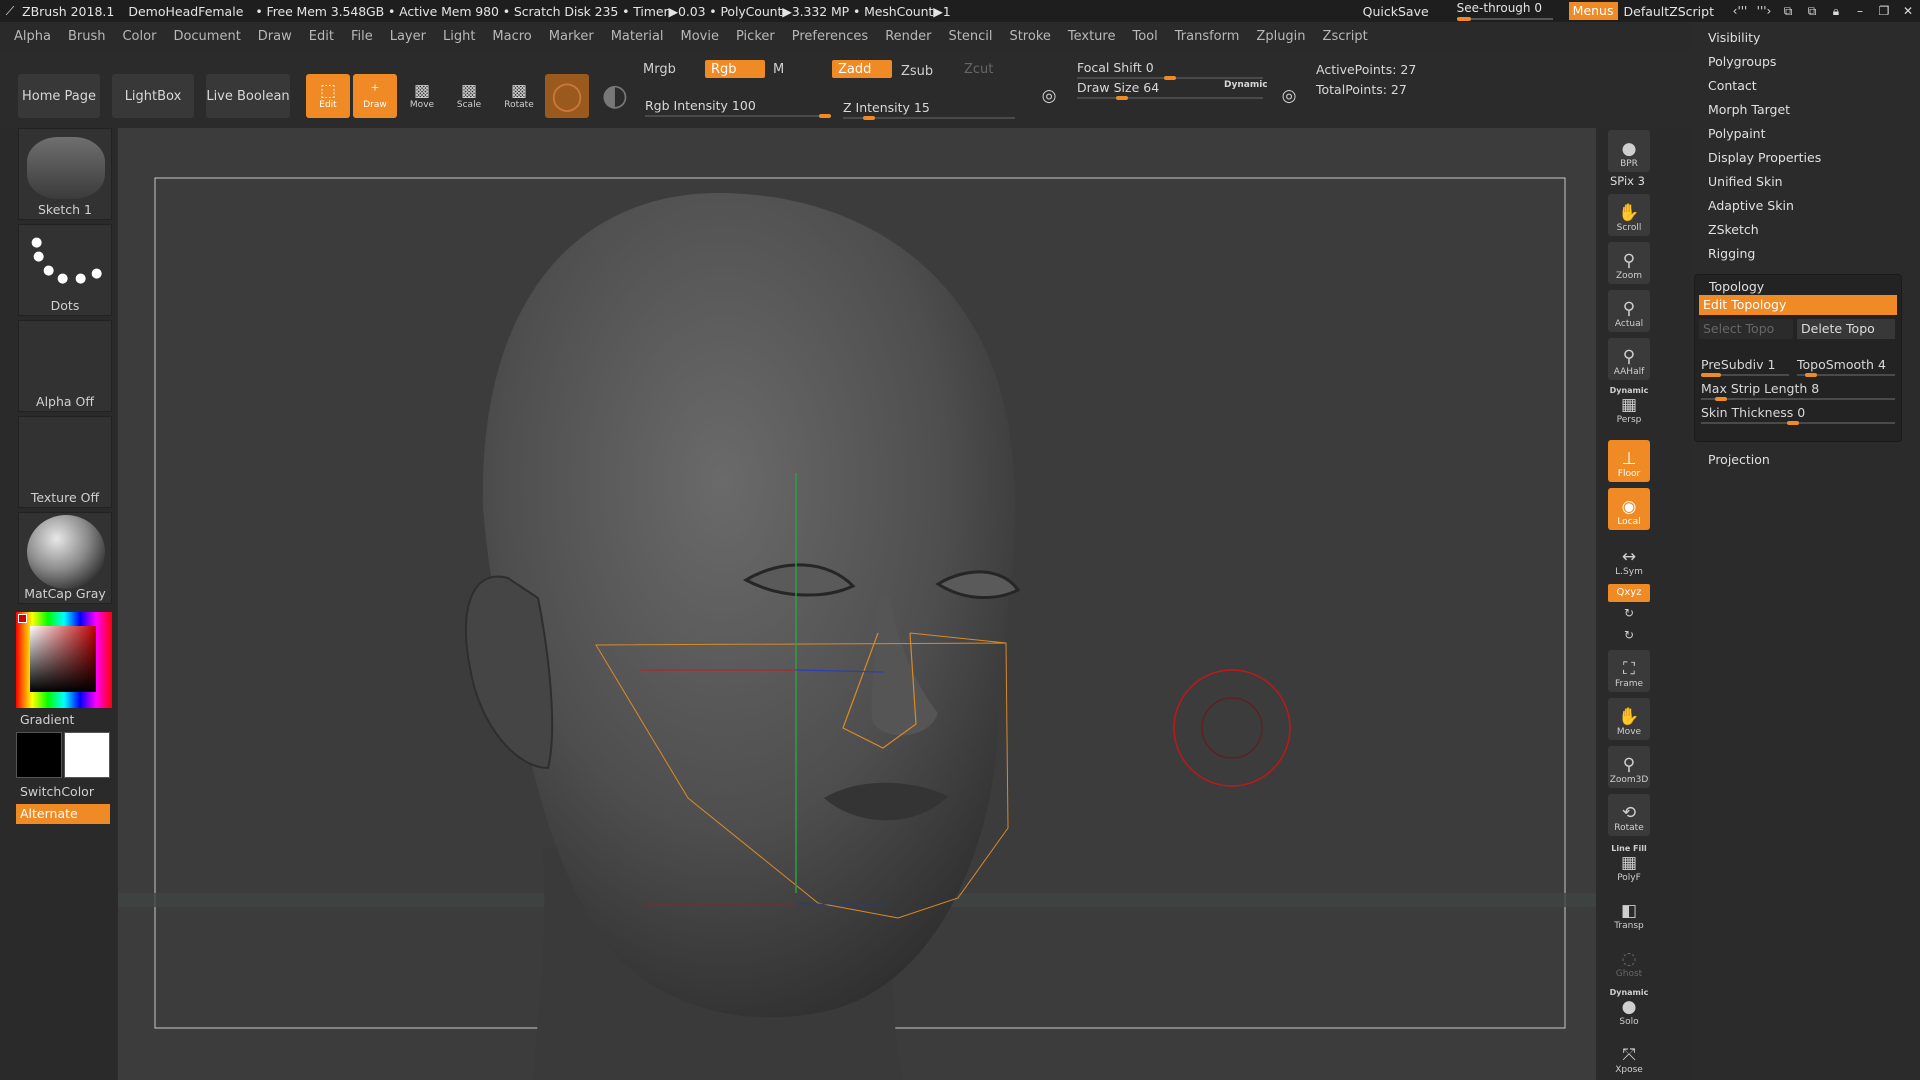 This screenshot has width=1920, height=1080. Describe the element at coordinates (65, 558) in the screenshot. I see `material-slot: MatCap Gray` at that location.